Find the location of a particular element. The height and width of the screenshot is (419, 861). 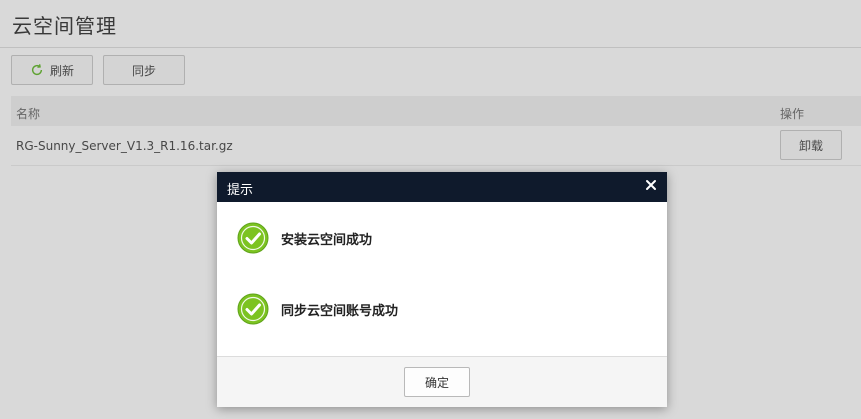

dialog-header: 提示 is located at coordinates (442, 187).